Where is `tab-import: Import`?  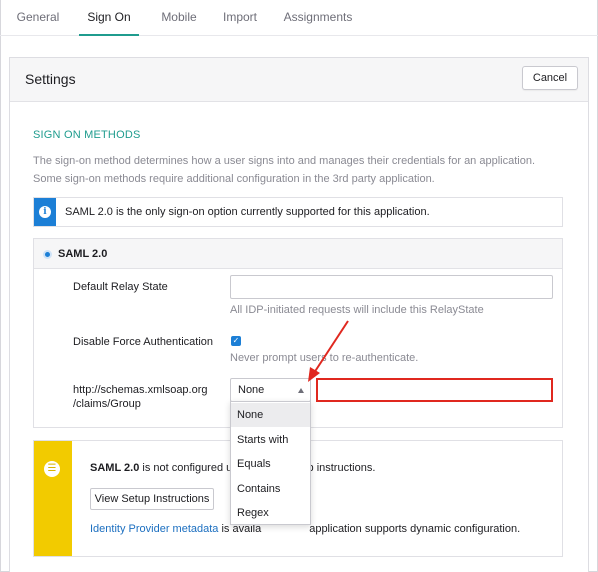 tab-import: Import is located at coordinates (240, 18).